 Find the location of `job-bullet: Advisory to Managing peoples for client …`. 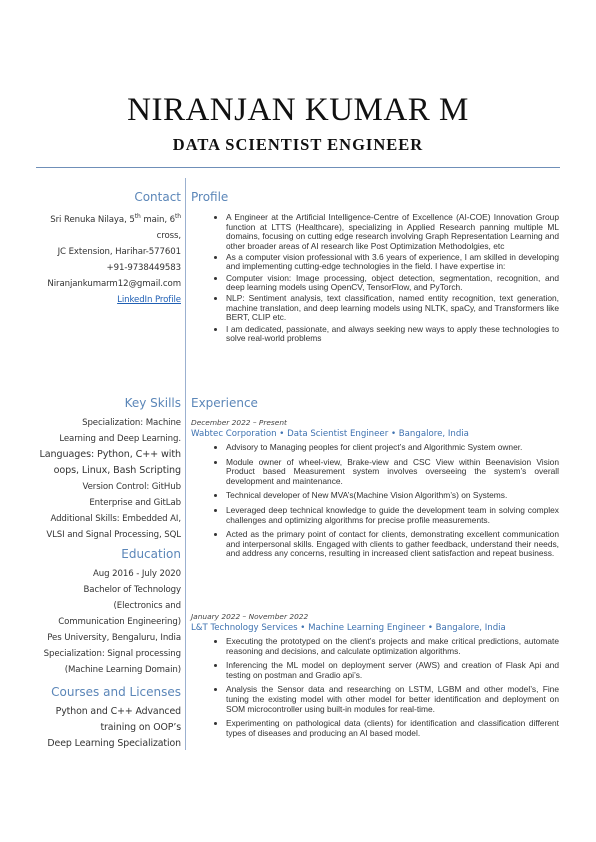

job-bullet: Advisory to Managing peoples for client … is located at coordinates (392, 447).